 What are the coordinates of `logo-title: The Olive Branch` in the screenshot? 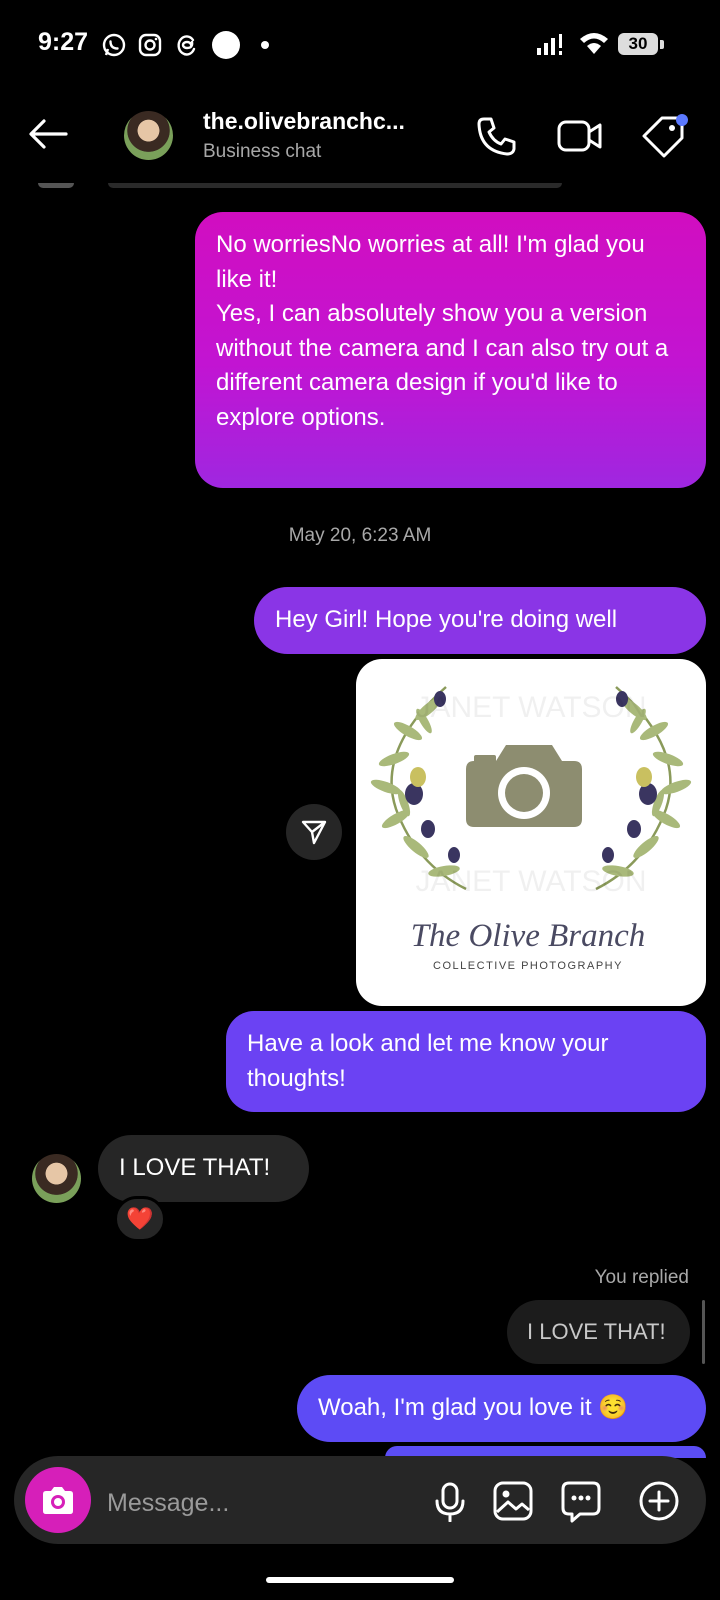 It's located at (528, 936).